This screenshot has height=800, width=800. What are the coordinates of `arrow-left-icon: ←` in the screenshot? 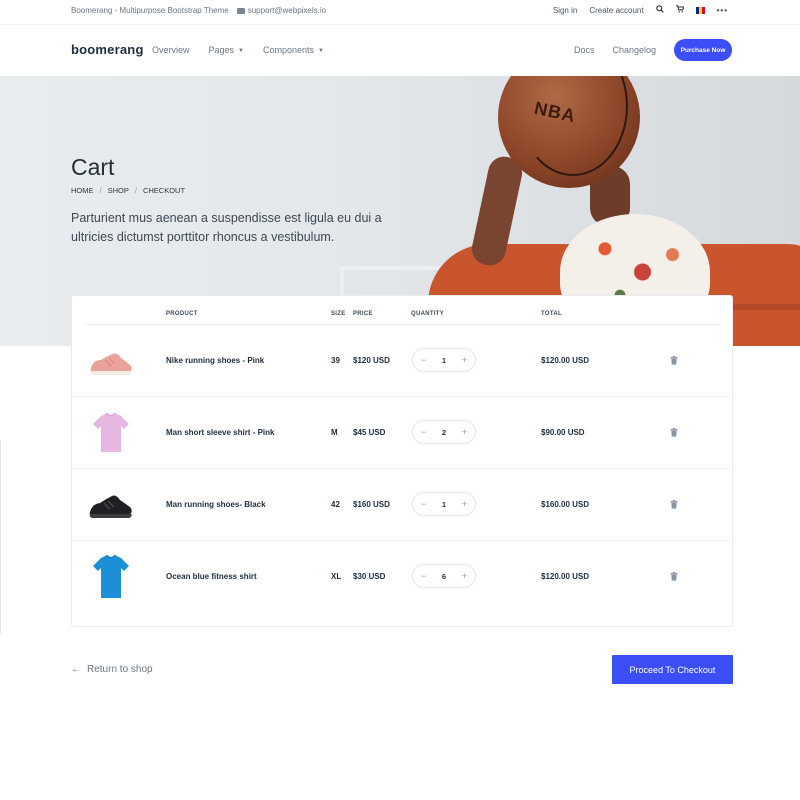 It's located at (76, 669).